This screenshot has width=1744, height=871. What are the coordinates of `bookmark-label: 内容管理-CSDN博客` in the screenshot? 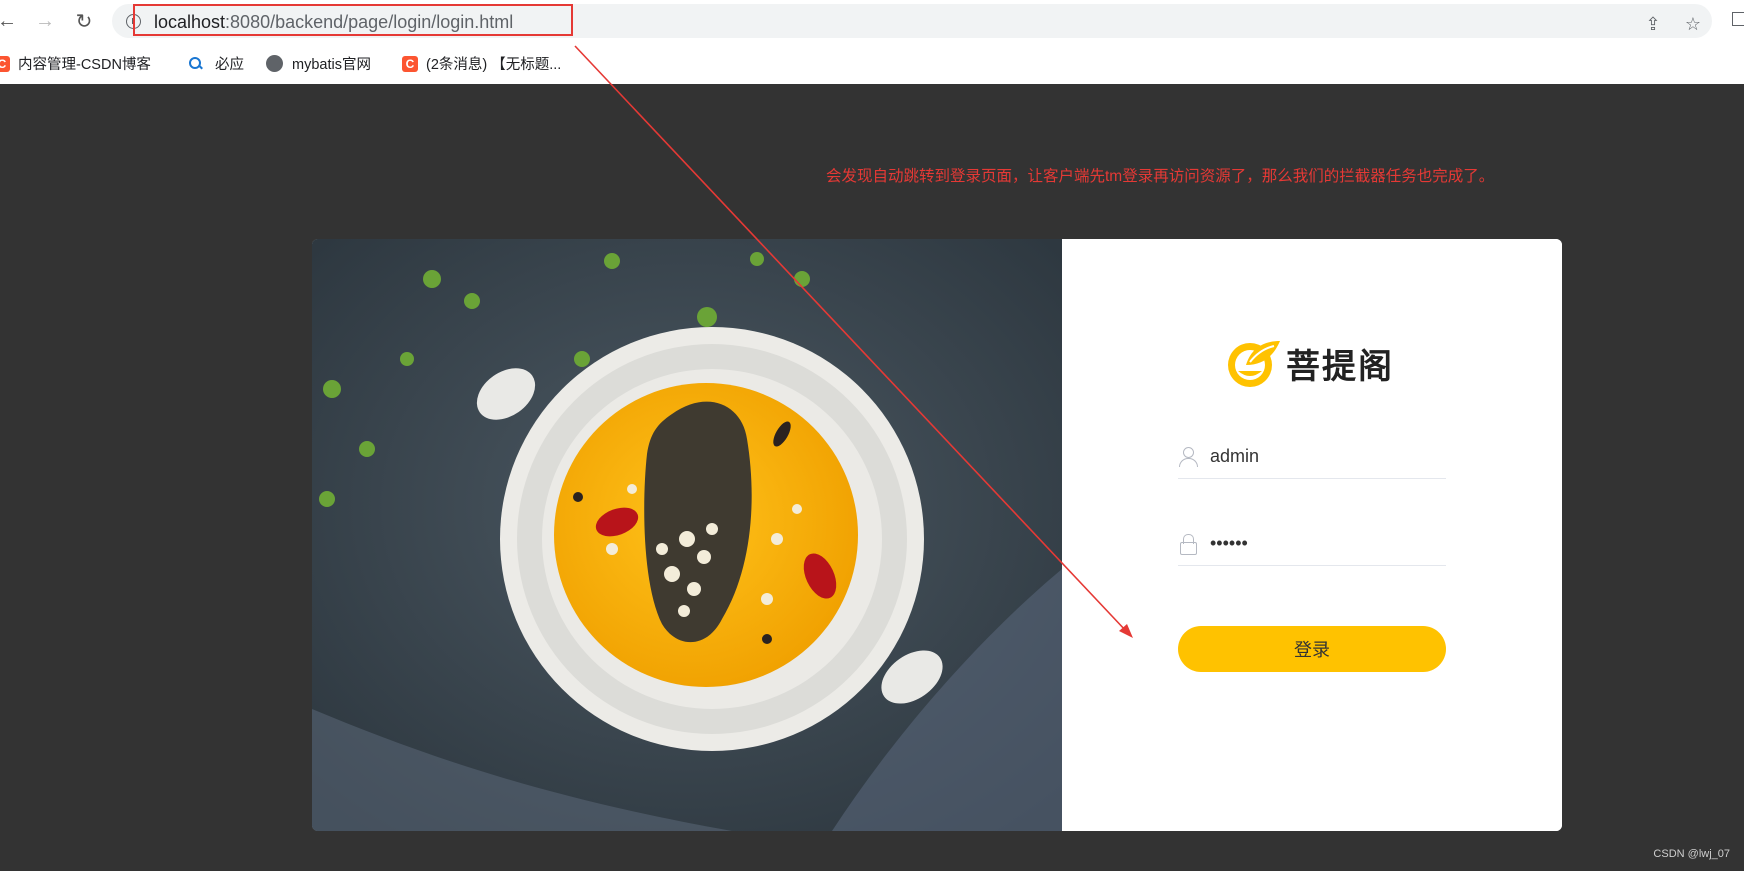 It's located at (84, 65).